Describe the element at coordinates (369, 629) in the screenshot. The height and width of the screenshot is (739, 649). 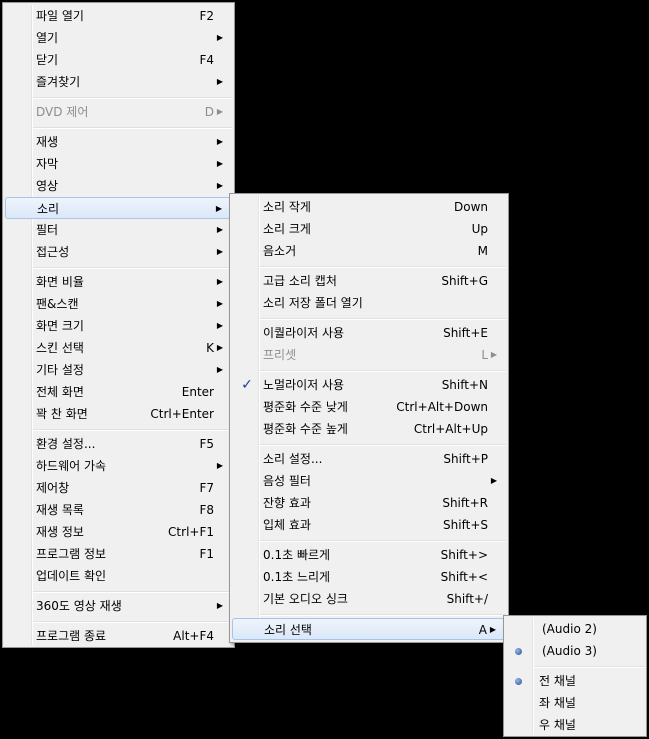
I see `menu-item-audio-select: 소리 선택 A ▶` at that location.